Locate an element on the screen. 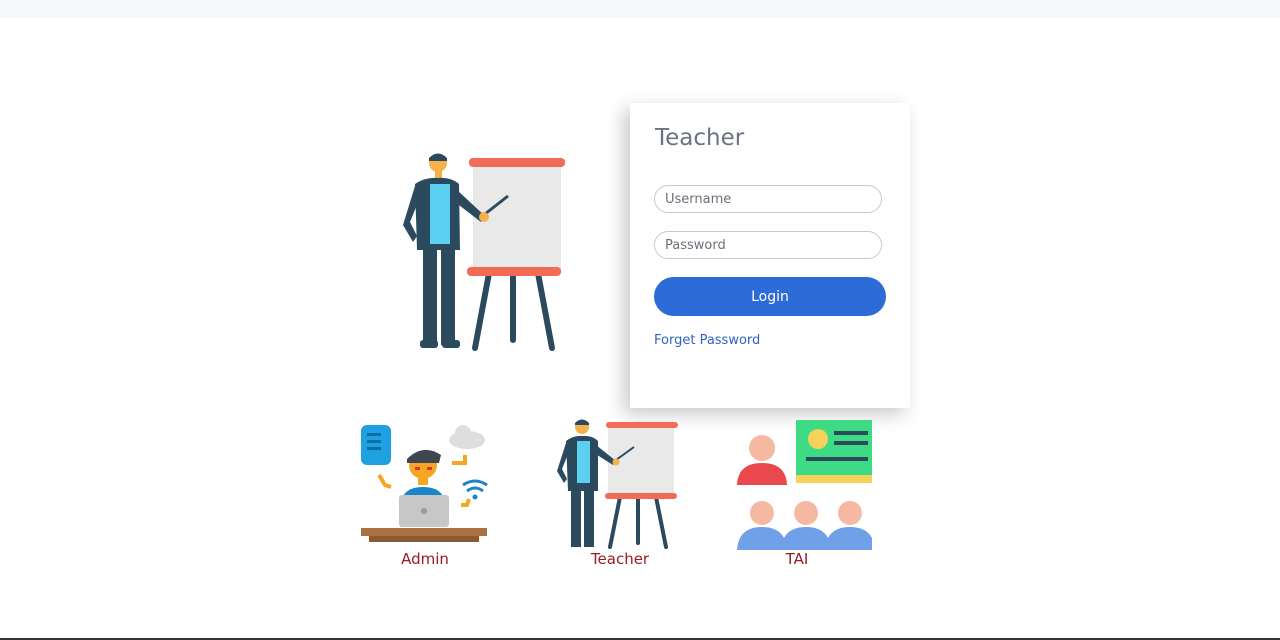 Image resolution: width=1280 pixels, height=640 pixels. hero-illustration is located at coordinates (482, 252).